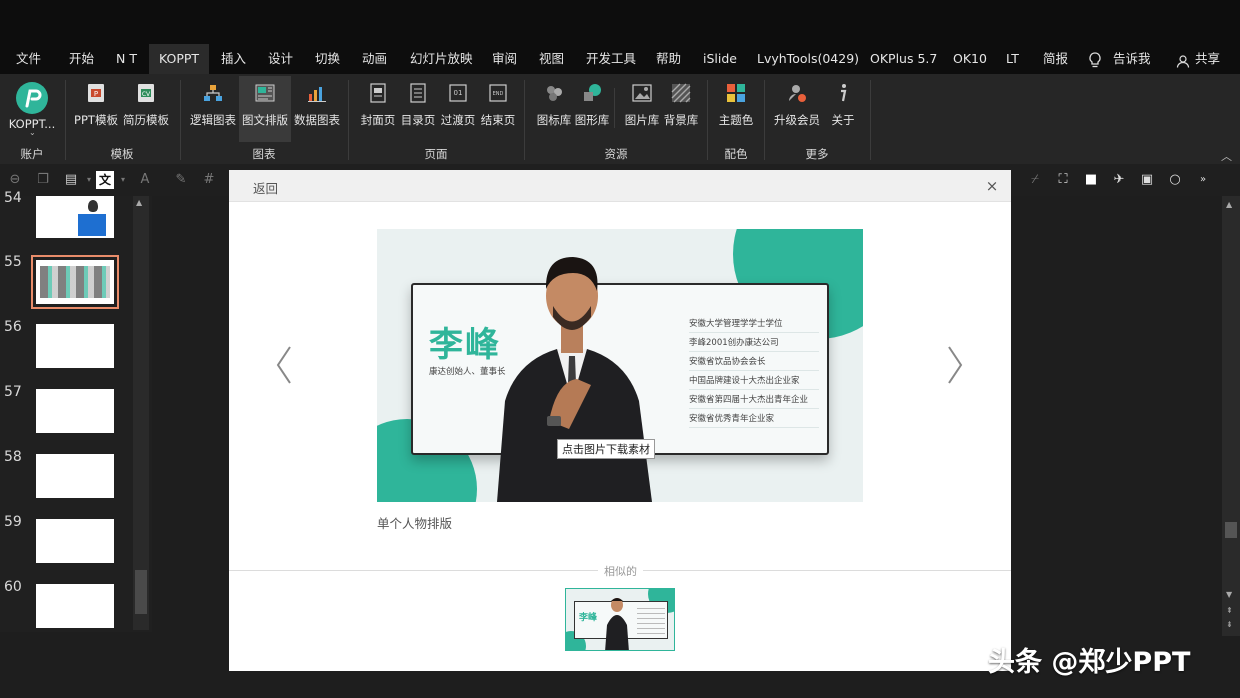 The height and width of the screenshot is (698, 1240). What do you see at coordinates (1226, 156) in the screenshot?
I see `collapse-ribbon-icon: ︿` at bounding box center [1226, 156].